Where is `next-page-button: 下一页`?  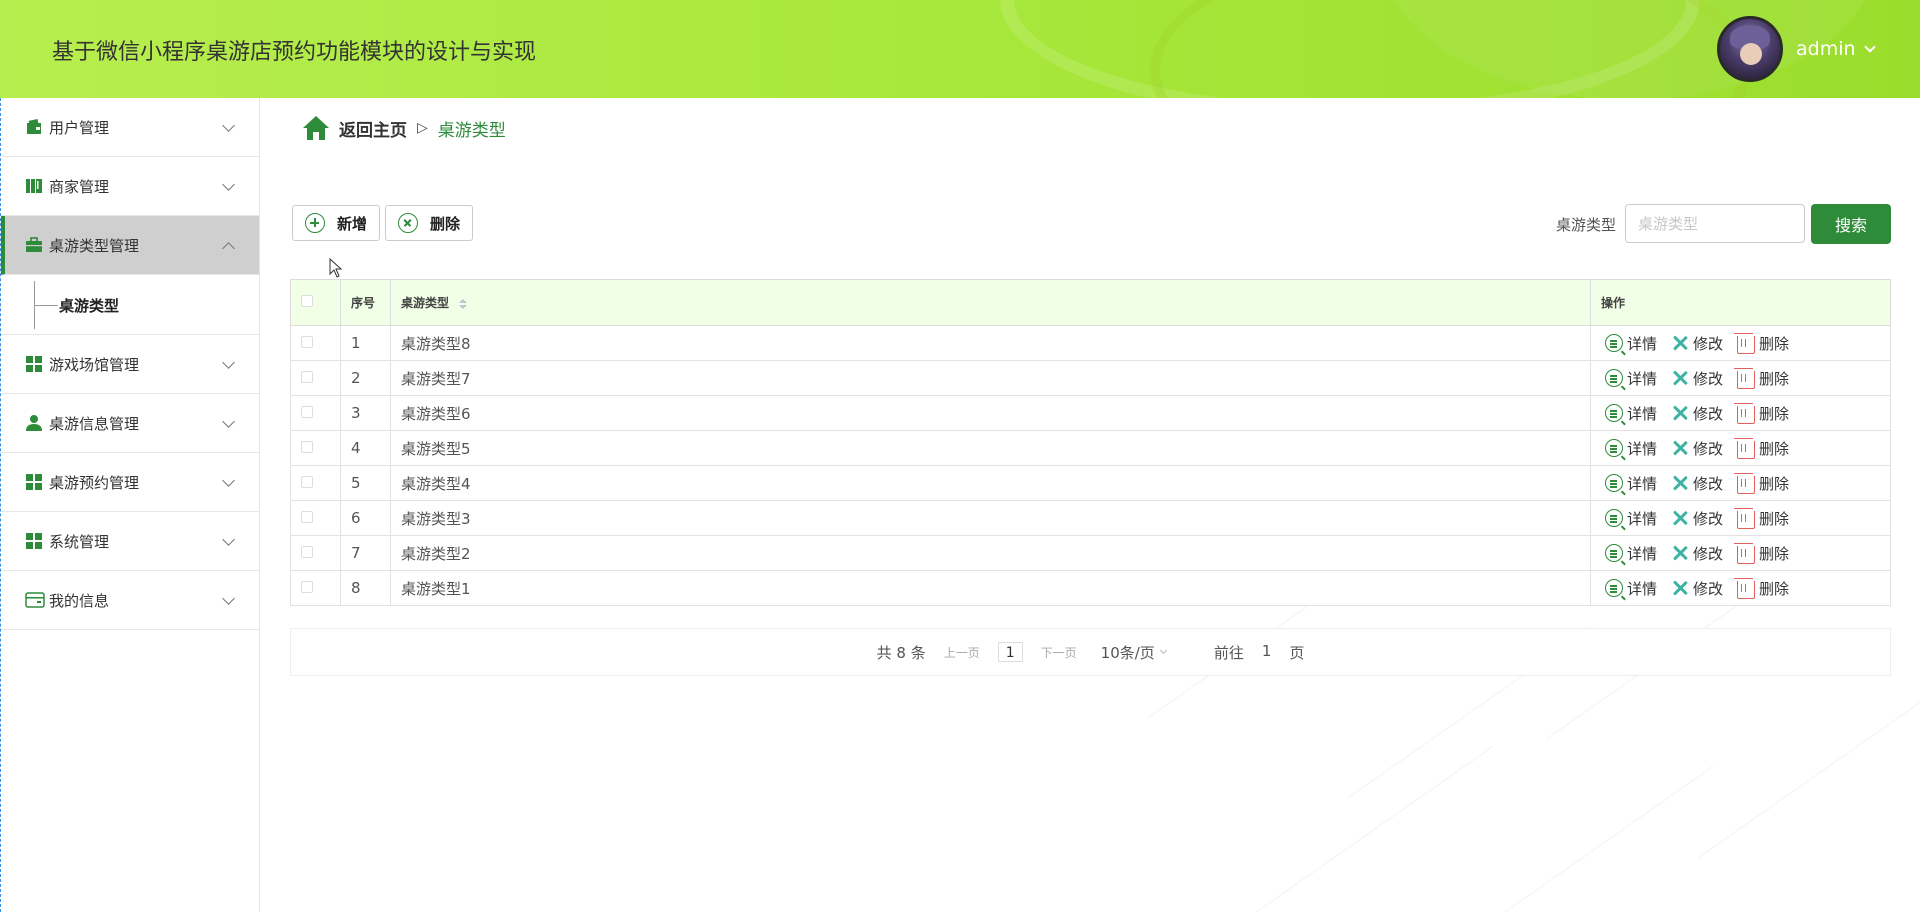
next-page-button: 下一页 is located at coordinates (1059, 652).